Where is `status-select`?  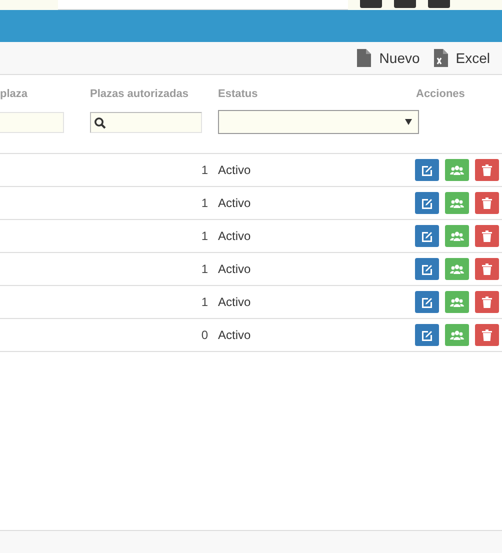
status-select is located at coordinates (318, 122).